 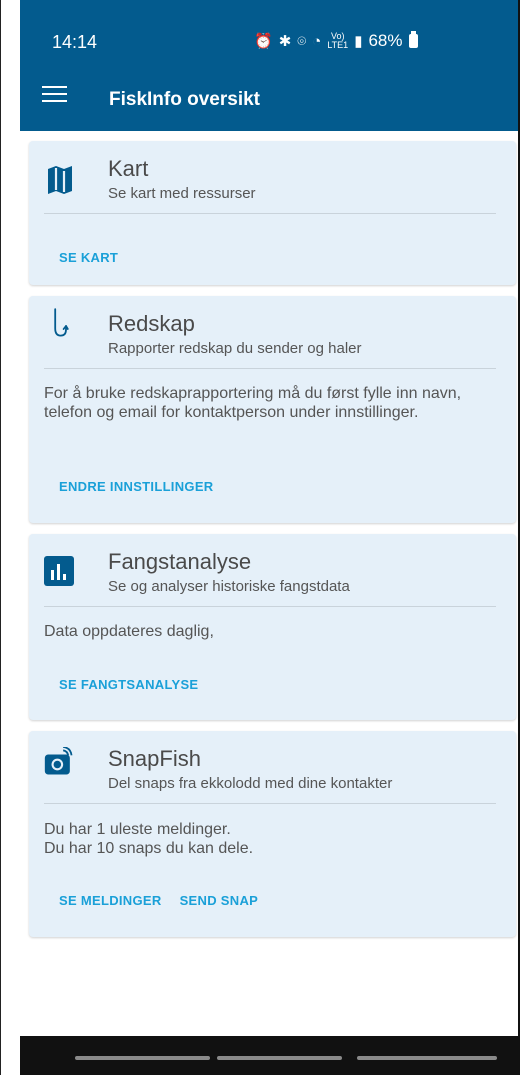 What do you see at coordinates (59, 571) in the screenshot?
I see `bar-chart-icon` at bounding box center [59, 571].